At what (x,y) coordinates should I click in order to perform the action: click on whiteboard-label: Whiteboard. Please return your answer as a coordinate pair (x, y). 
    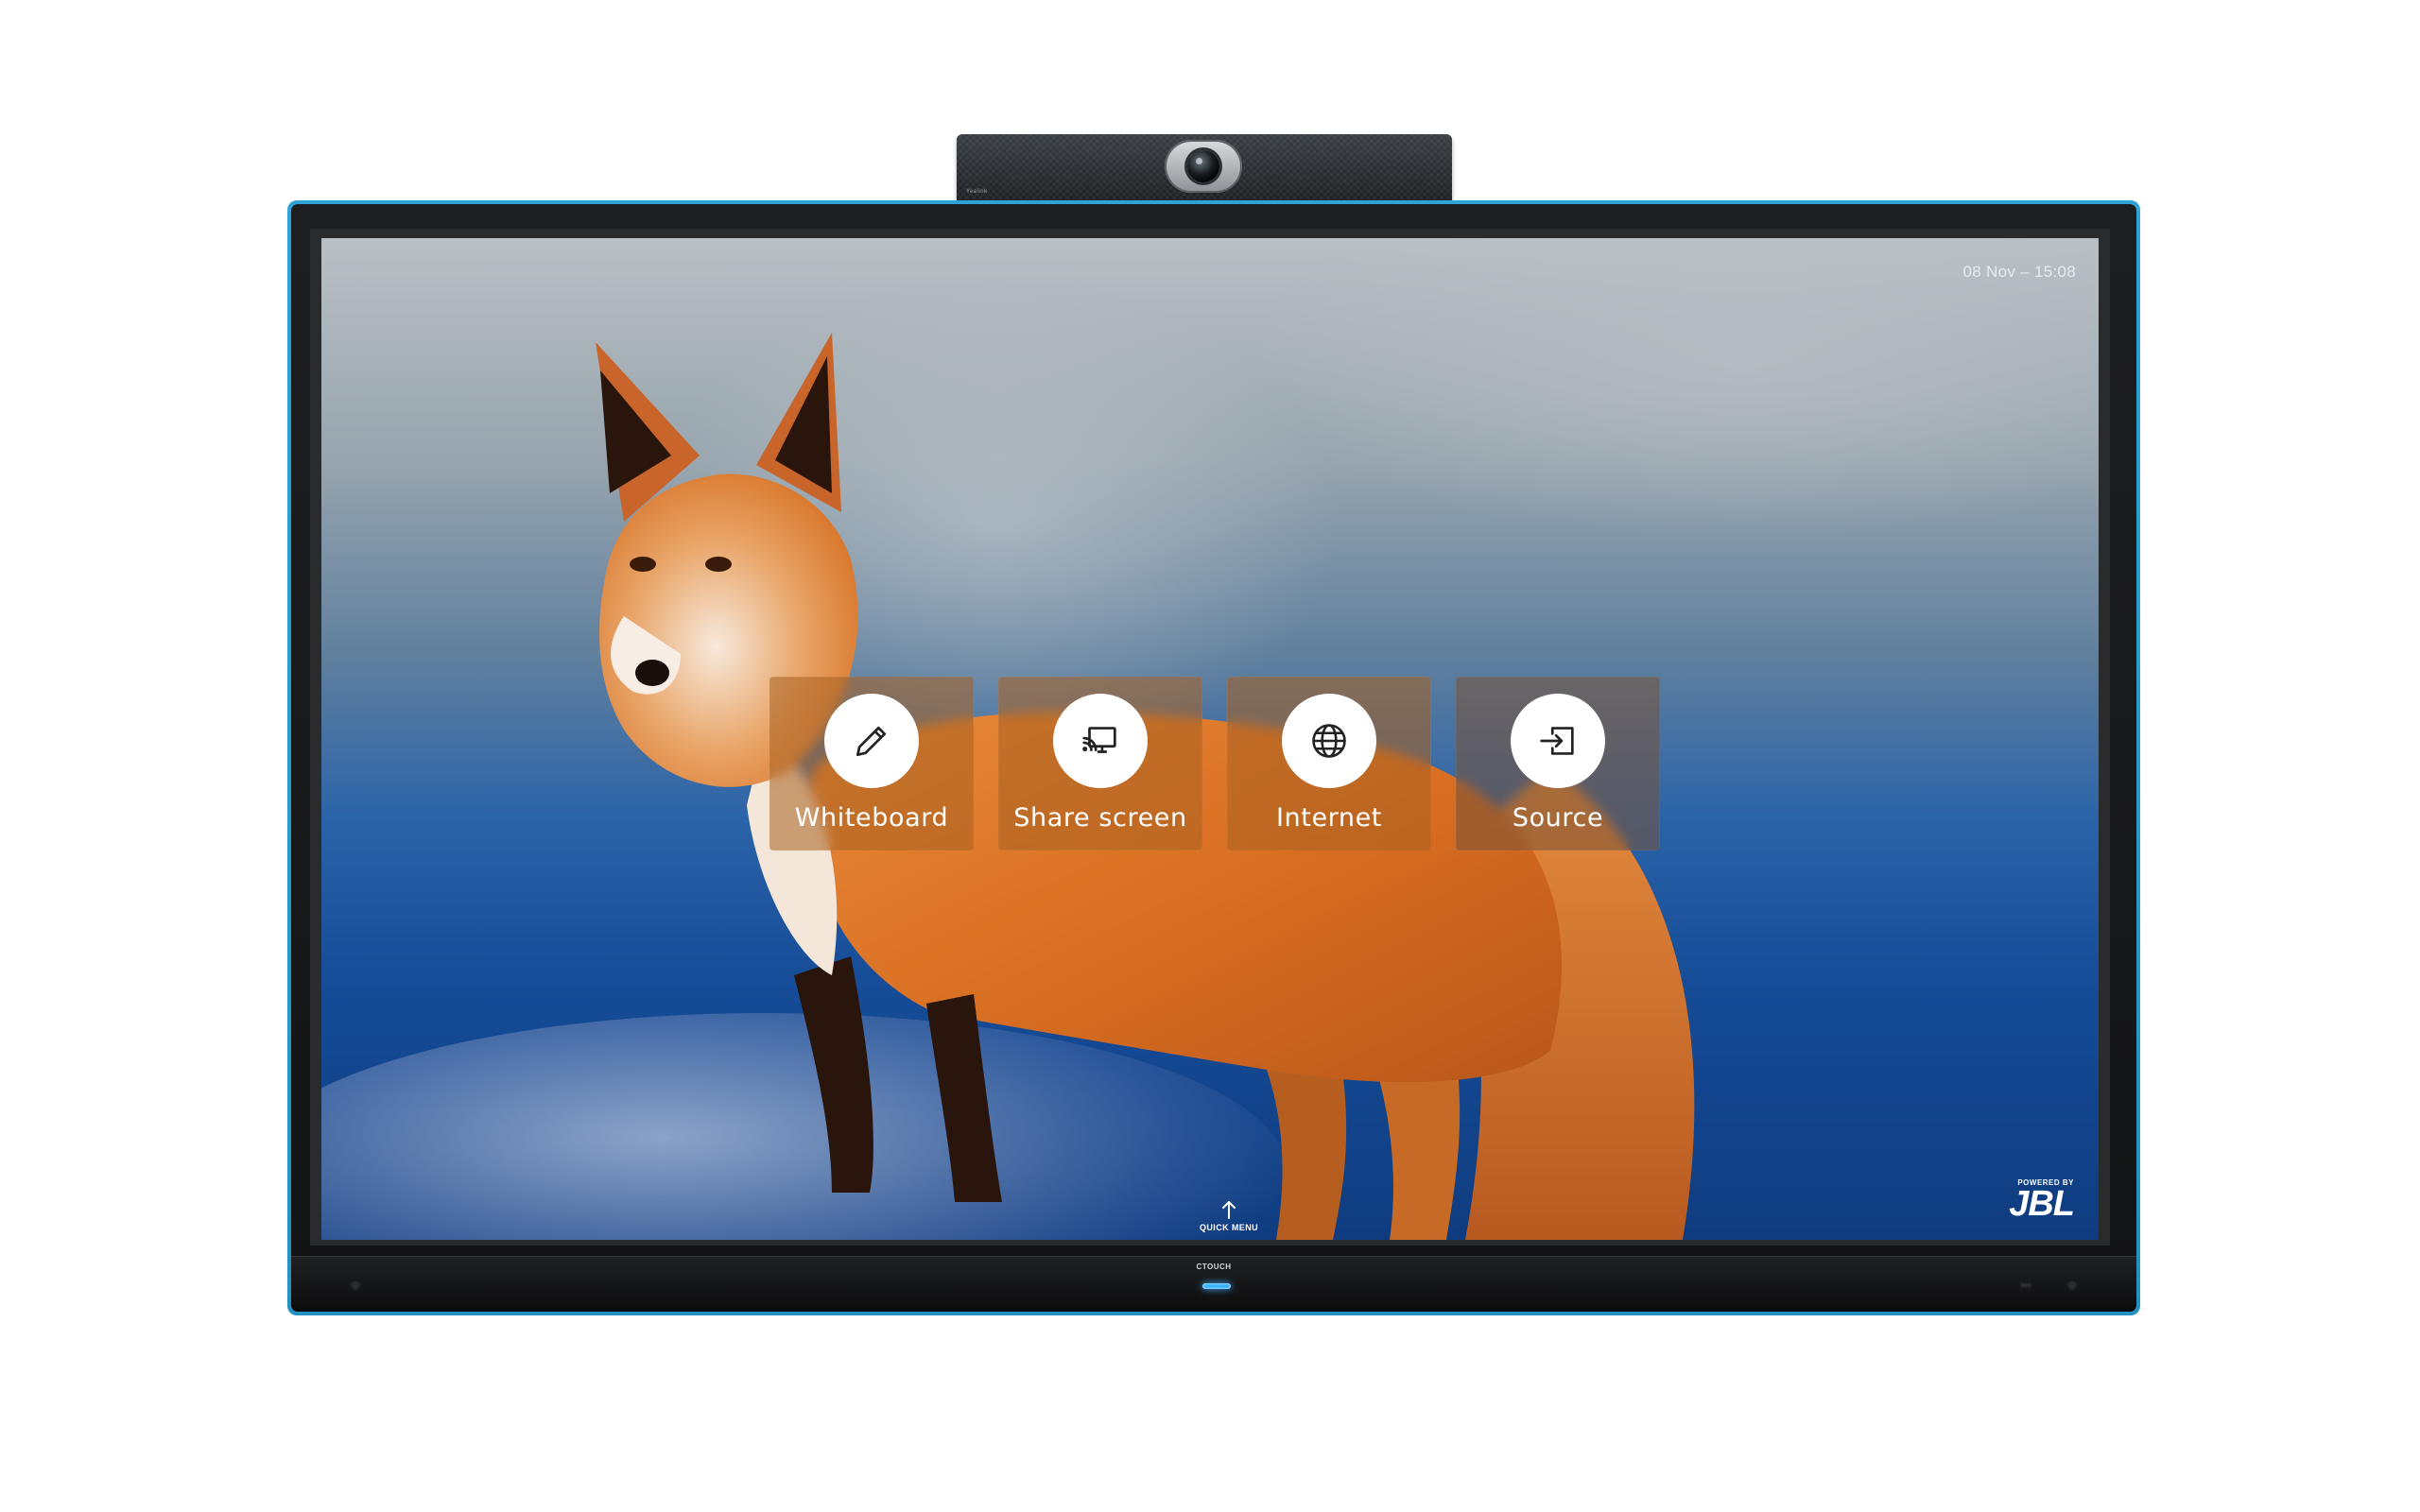
    Looking at the image, I should click on (871, 818).